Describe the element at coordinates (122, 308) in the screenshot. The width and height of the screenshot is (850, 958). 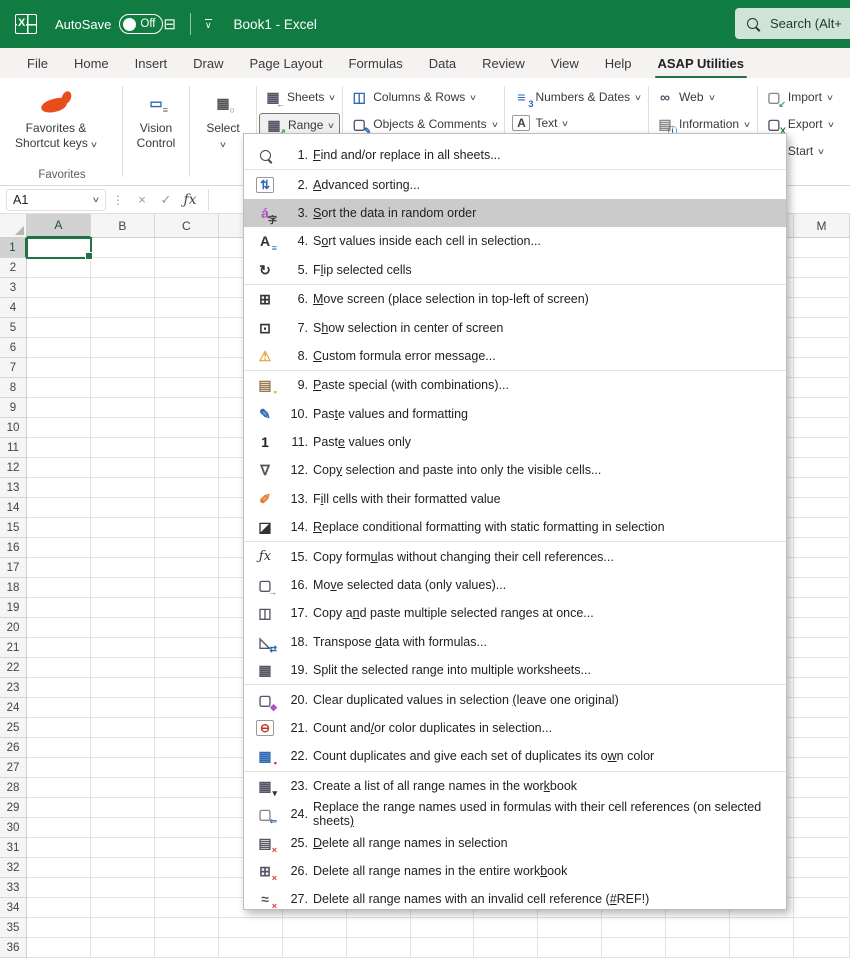
I see `cell-B4` at that location.